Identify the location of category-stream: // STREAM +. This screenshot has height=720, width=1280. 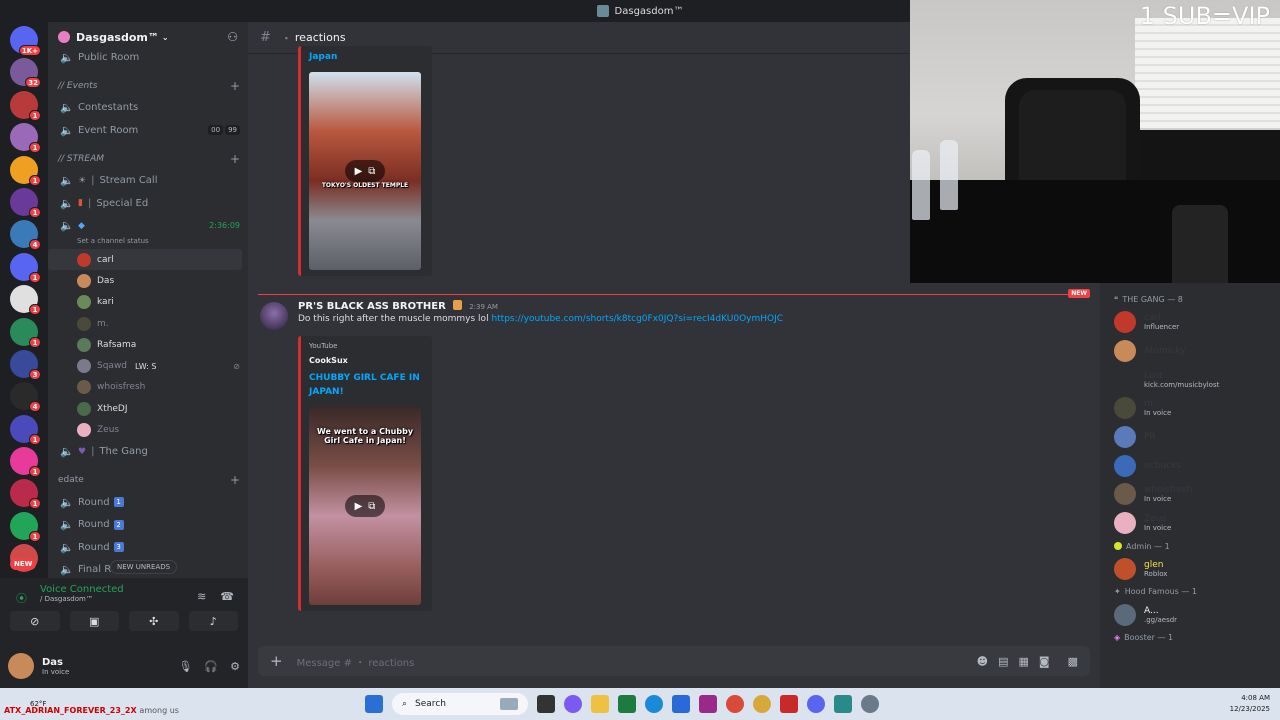
(148, 159).